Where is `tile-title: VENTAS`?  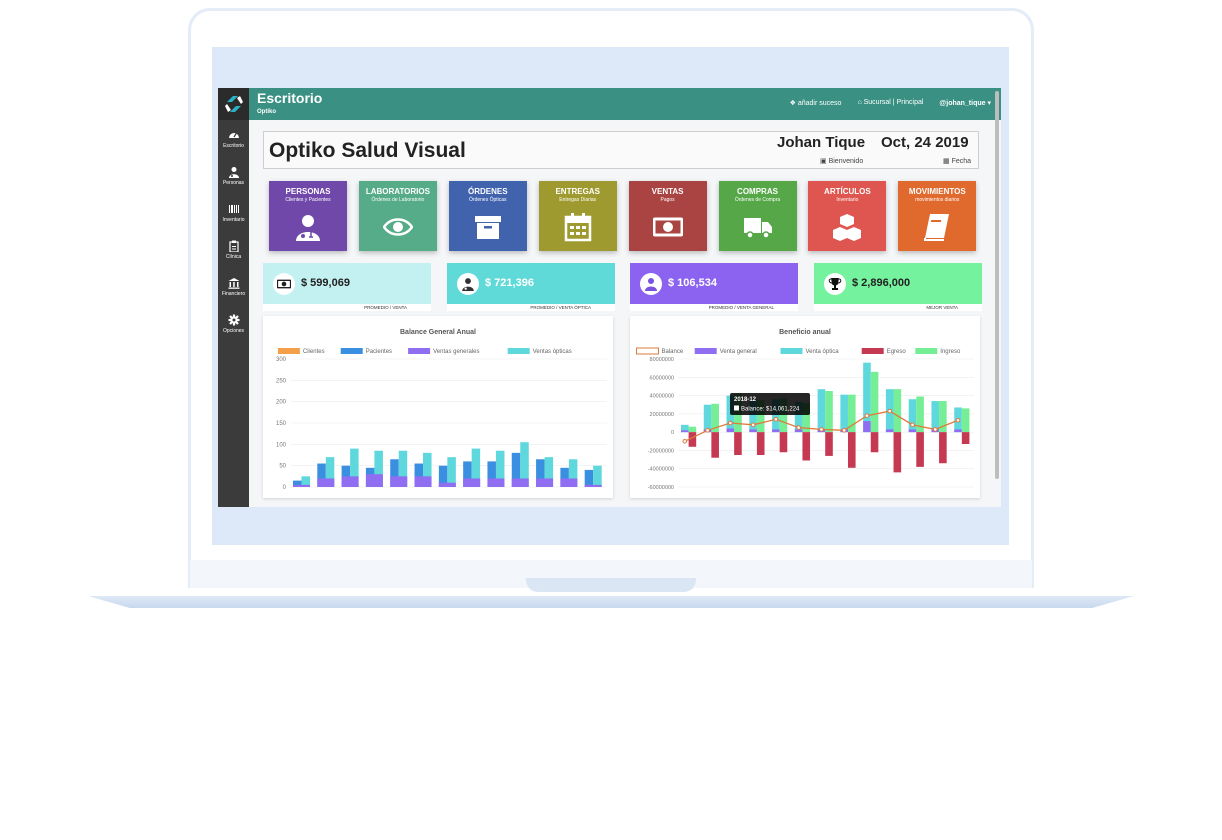 tile-title: VENTAS is located at coordinates (667, 191).